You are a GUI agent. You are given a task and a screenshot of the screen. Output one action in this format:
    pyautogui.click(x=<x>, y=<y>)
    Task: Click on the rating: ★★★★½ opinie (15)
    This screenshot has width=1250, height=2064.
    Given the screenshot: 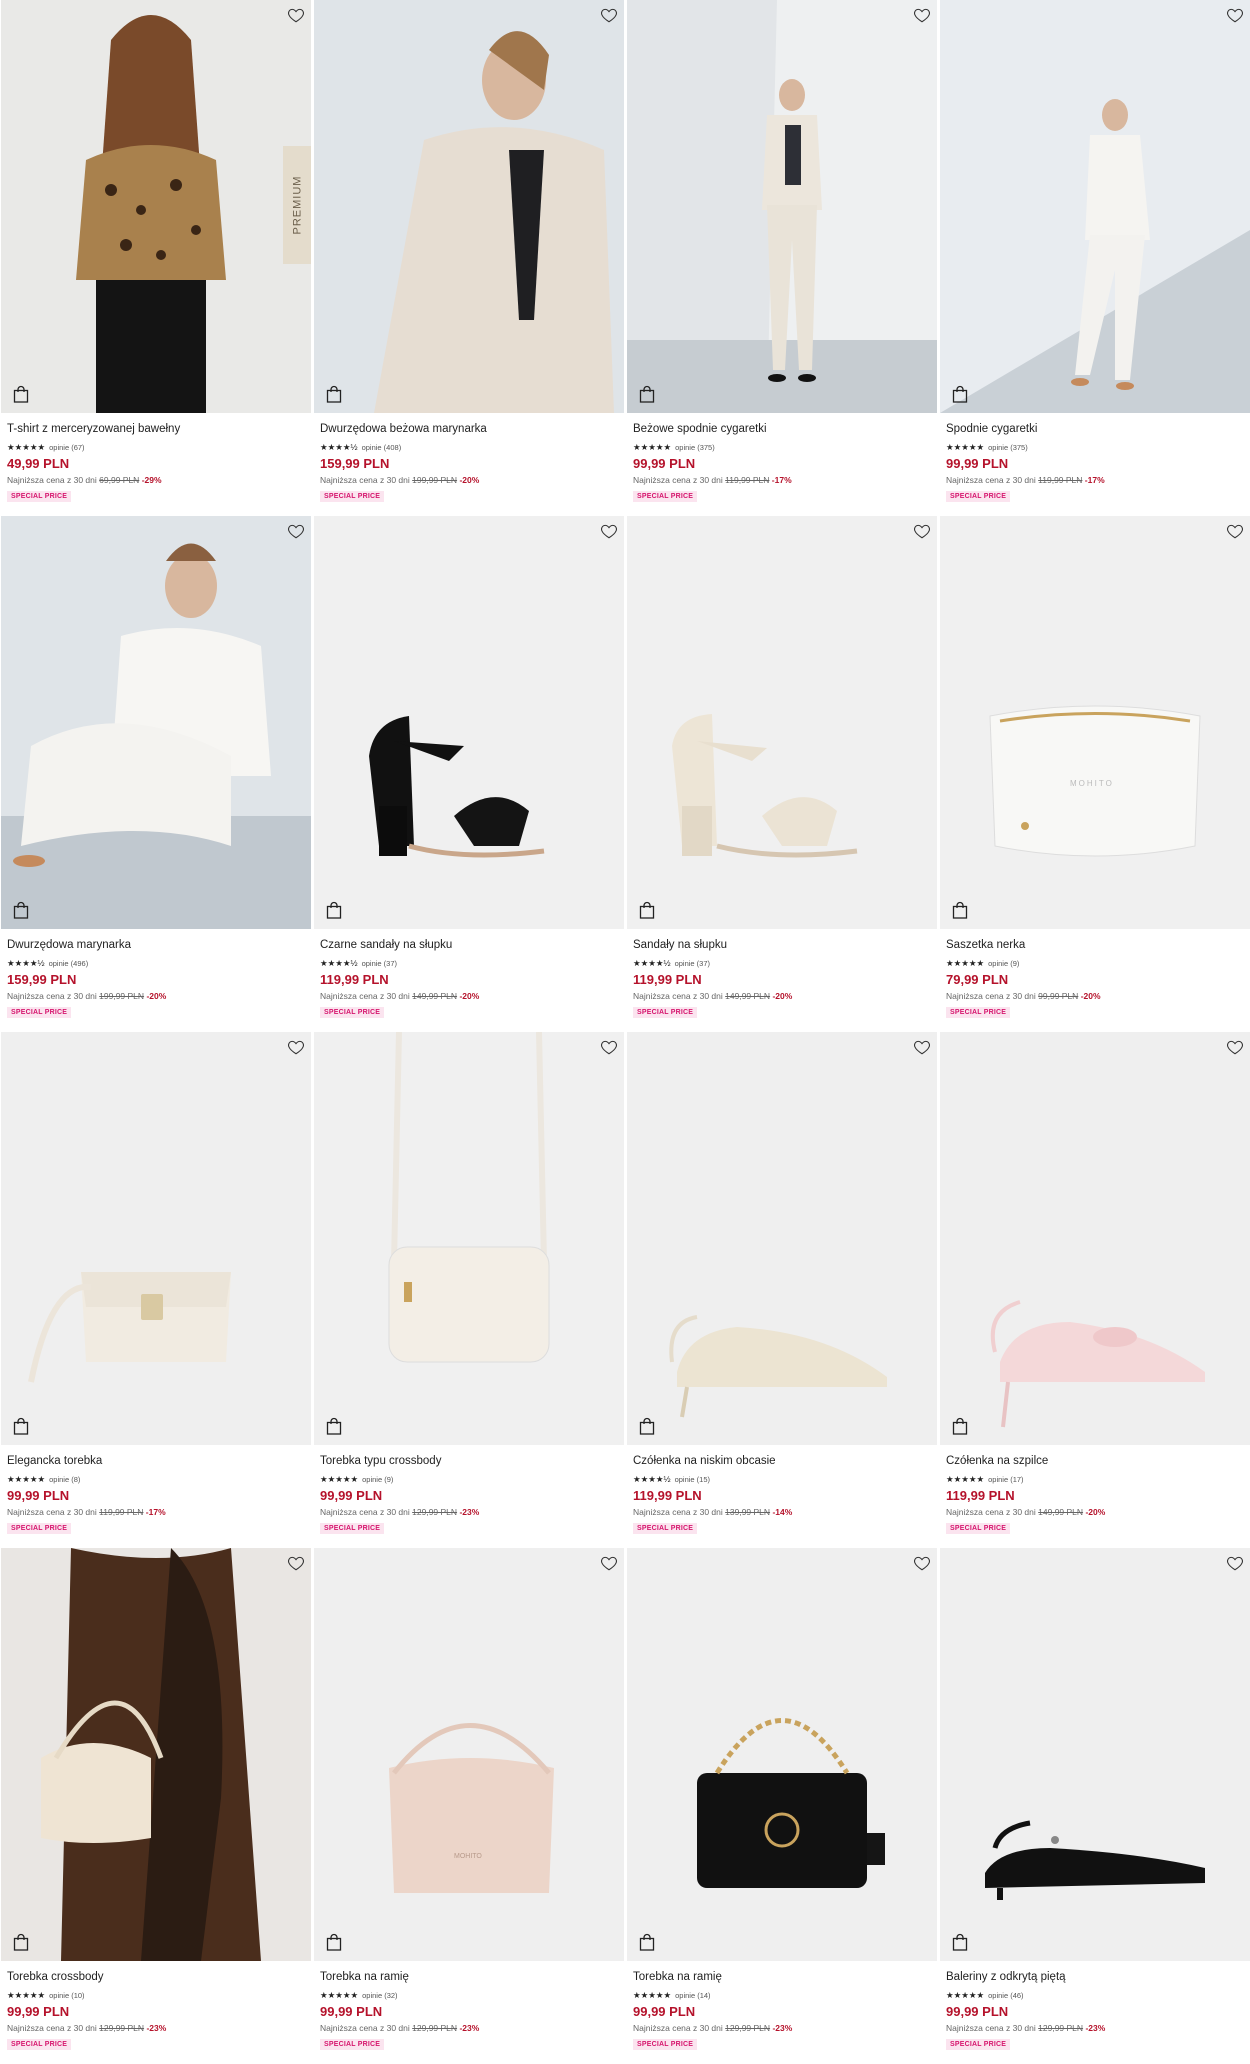 What is the action you would take?
    pyautogui.click(x=782, y=1479)
    